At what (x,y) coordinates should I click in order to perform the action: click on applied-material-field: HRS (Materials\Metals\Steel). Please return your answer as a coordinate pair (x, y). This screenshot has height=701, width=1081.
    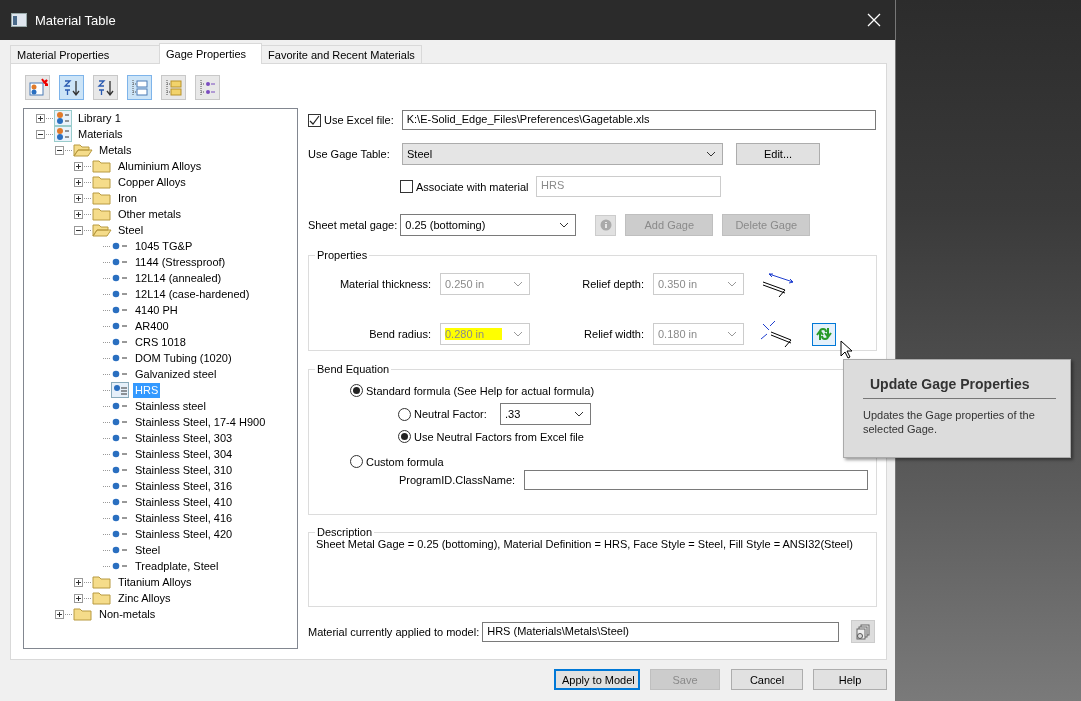
    Looking at the image, I should click on (661, 631).